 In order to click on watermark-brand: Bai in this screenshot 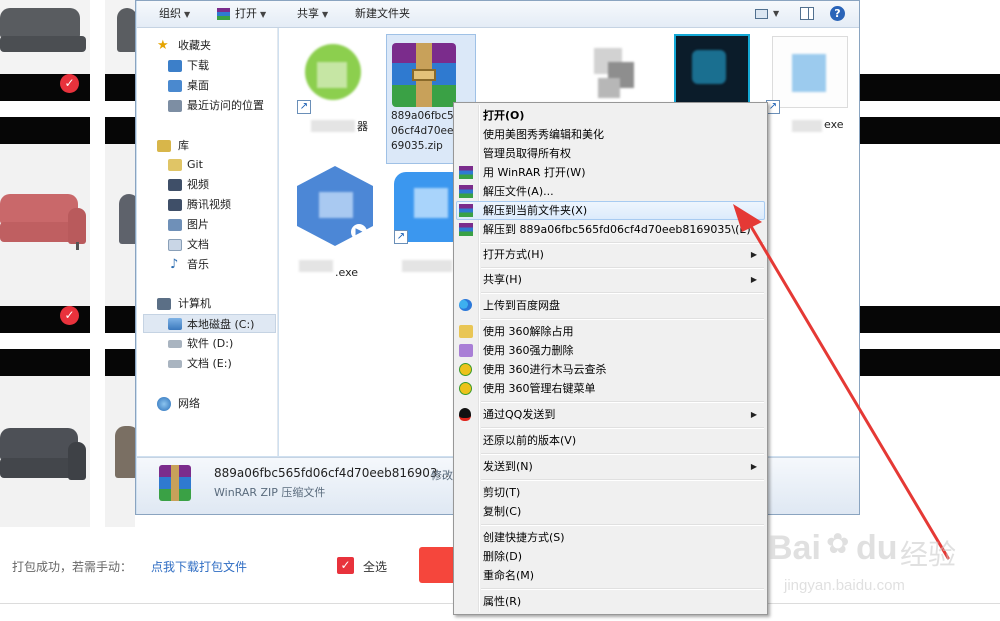, I will do `click(794, 548)`.